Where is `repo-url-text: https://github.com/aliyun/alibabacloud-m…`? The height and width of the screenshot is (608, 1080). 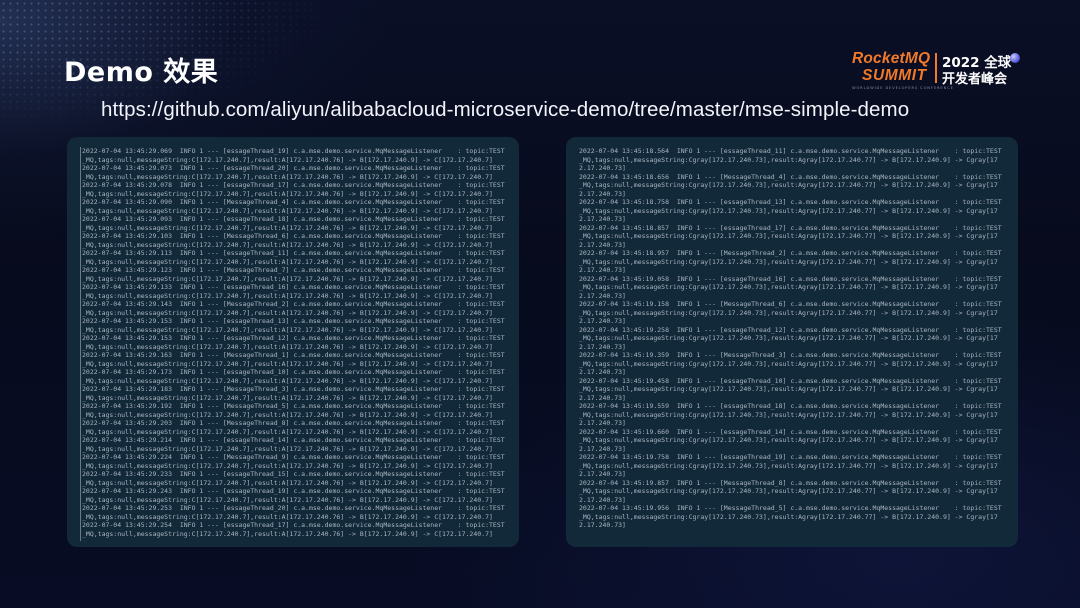
repo-url-text: https://github.com/aliyun/alibabacloud-m… is located at coordinates (505, 109).